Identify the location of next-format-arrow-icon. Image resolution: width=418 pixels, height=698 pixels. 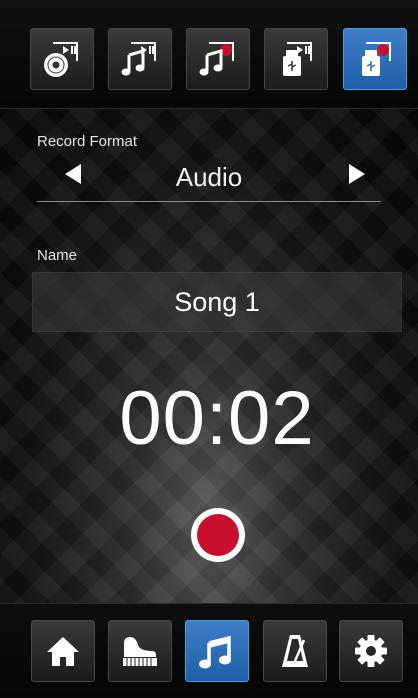
(357, 174).